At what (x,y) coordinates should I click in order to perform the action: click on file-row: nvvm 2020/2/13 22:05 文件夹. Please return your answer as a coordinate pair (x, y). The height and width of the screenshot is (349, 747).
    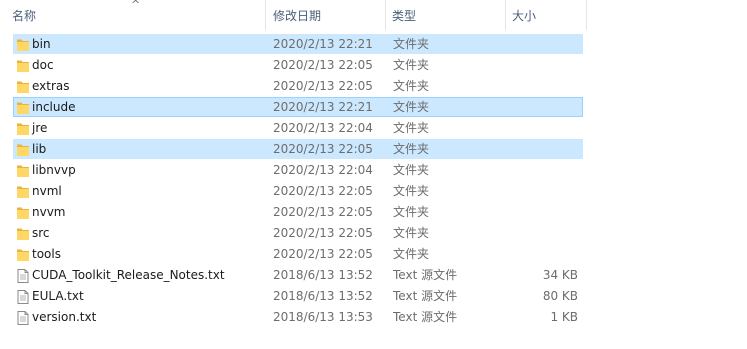
    Looking at the image, I should click on (298, 212).